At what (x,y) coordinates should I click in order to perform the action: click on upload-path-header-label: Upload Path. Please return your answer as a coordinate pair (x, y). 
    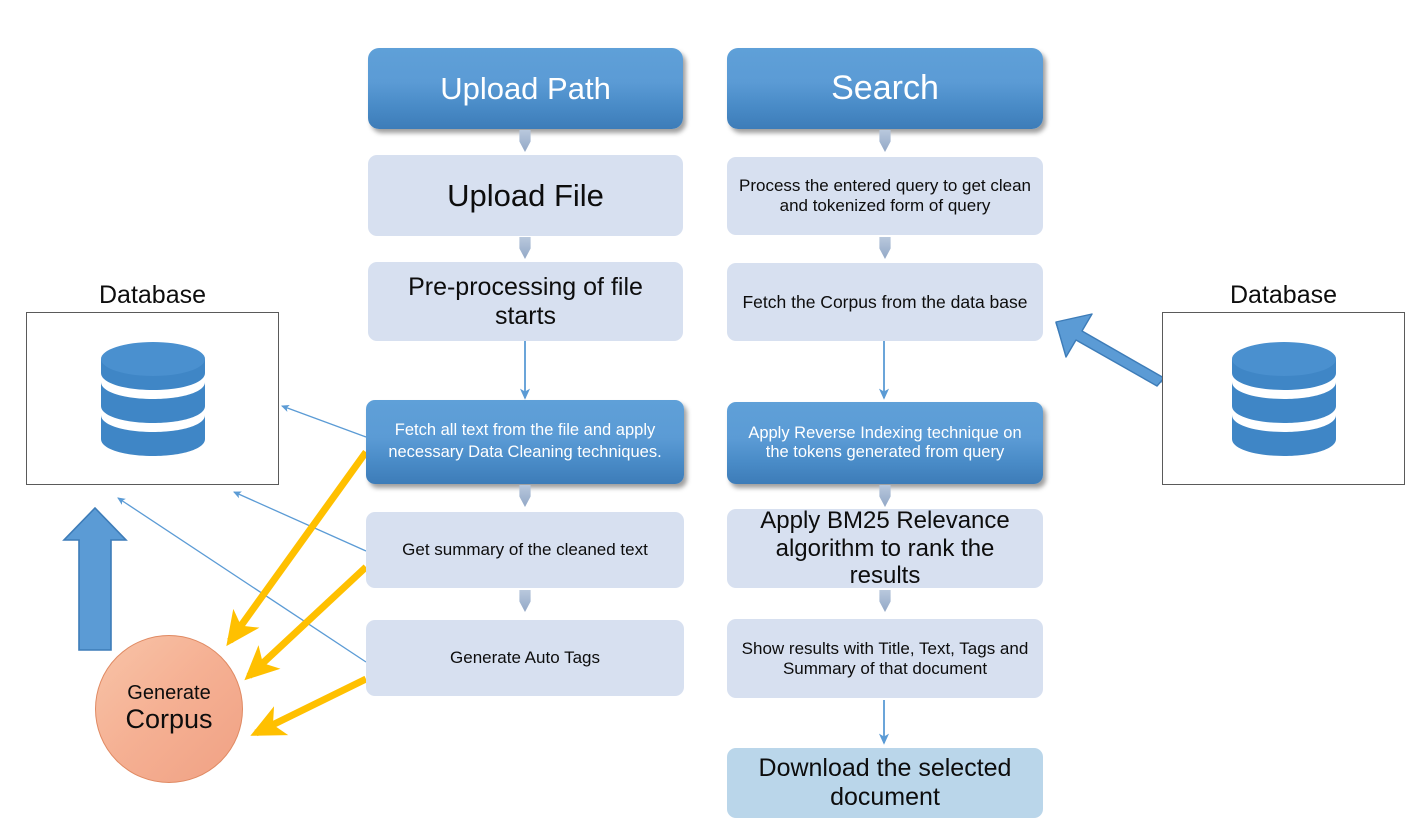
    Looking at the image, I should click on (525, 88).